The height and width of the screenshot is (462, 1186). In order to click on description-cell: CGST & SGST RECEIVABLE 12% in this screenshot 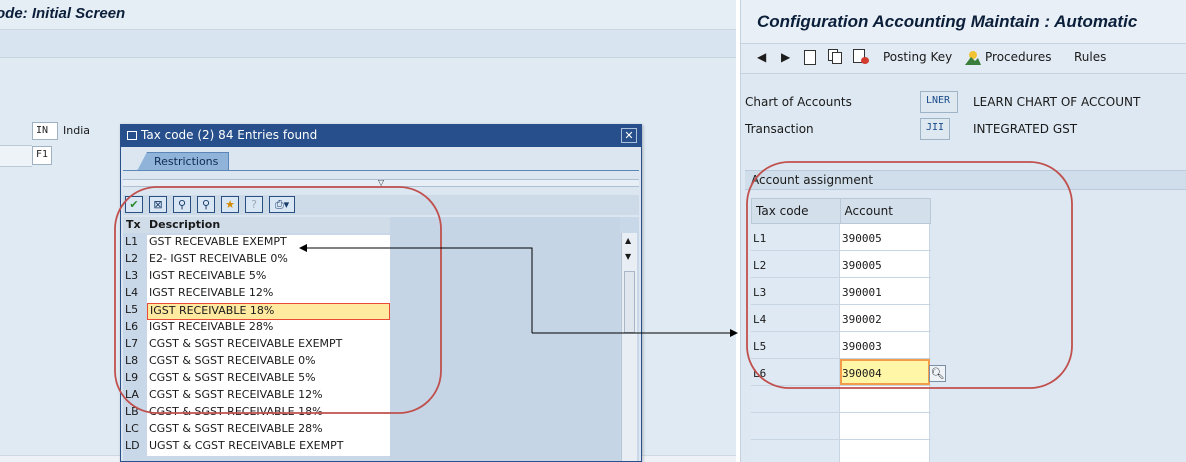, I will do `click(268, 396)`.